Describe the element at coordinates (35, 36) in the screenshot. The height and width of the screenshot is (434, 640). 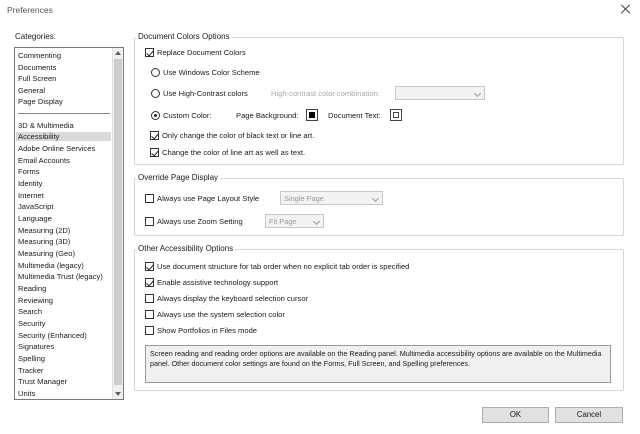
I see `categories-label: Categories:` at that location.